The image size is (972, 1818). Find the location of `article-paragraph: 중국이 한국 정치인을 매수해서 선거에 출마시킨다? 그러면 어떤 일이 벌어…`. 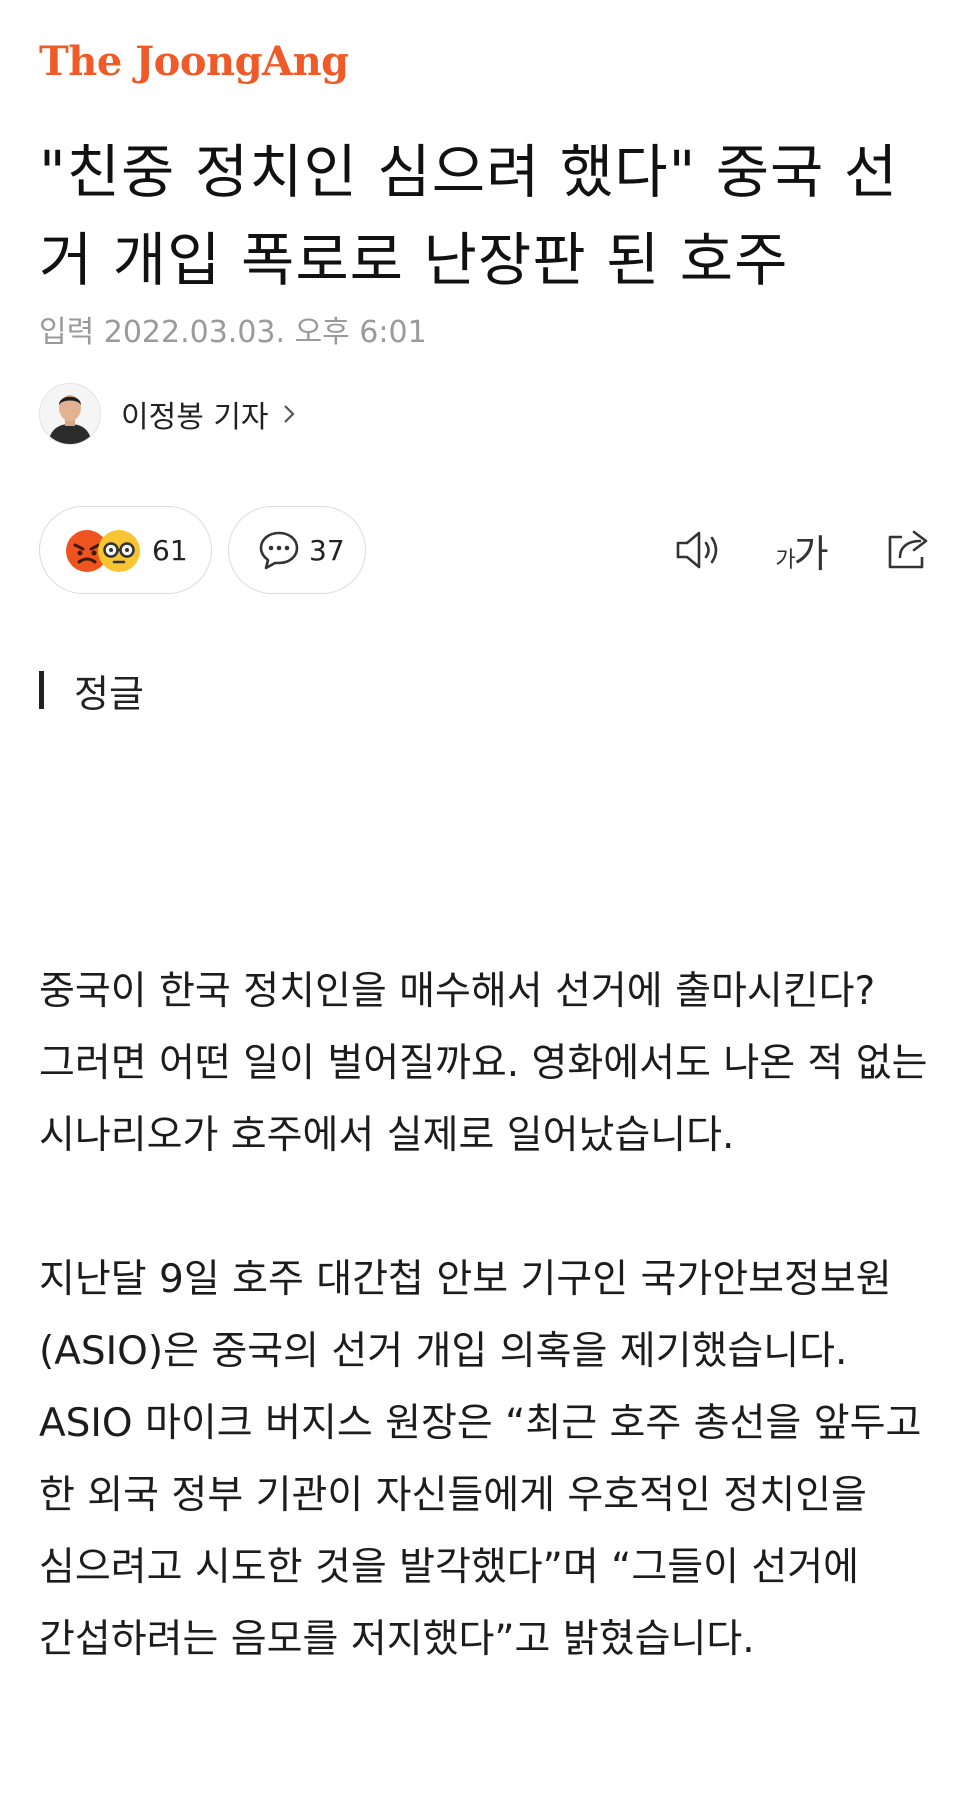

article-paragraph: 중국이 한국 정치인을 매수해서 선거에 출마시킨다? 그러면 어떤 일이 벌어… is located at coordinates (483, 1063).